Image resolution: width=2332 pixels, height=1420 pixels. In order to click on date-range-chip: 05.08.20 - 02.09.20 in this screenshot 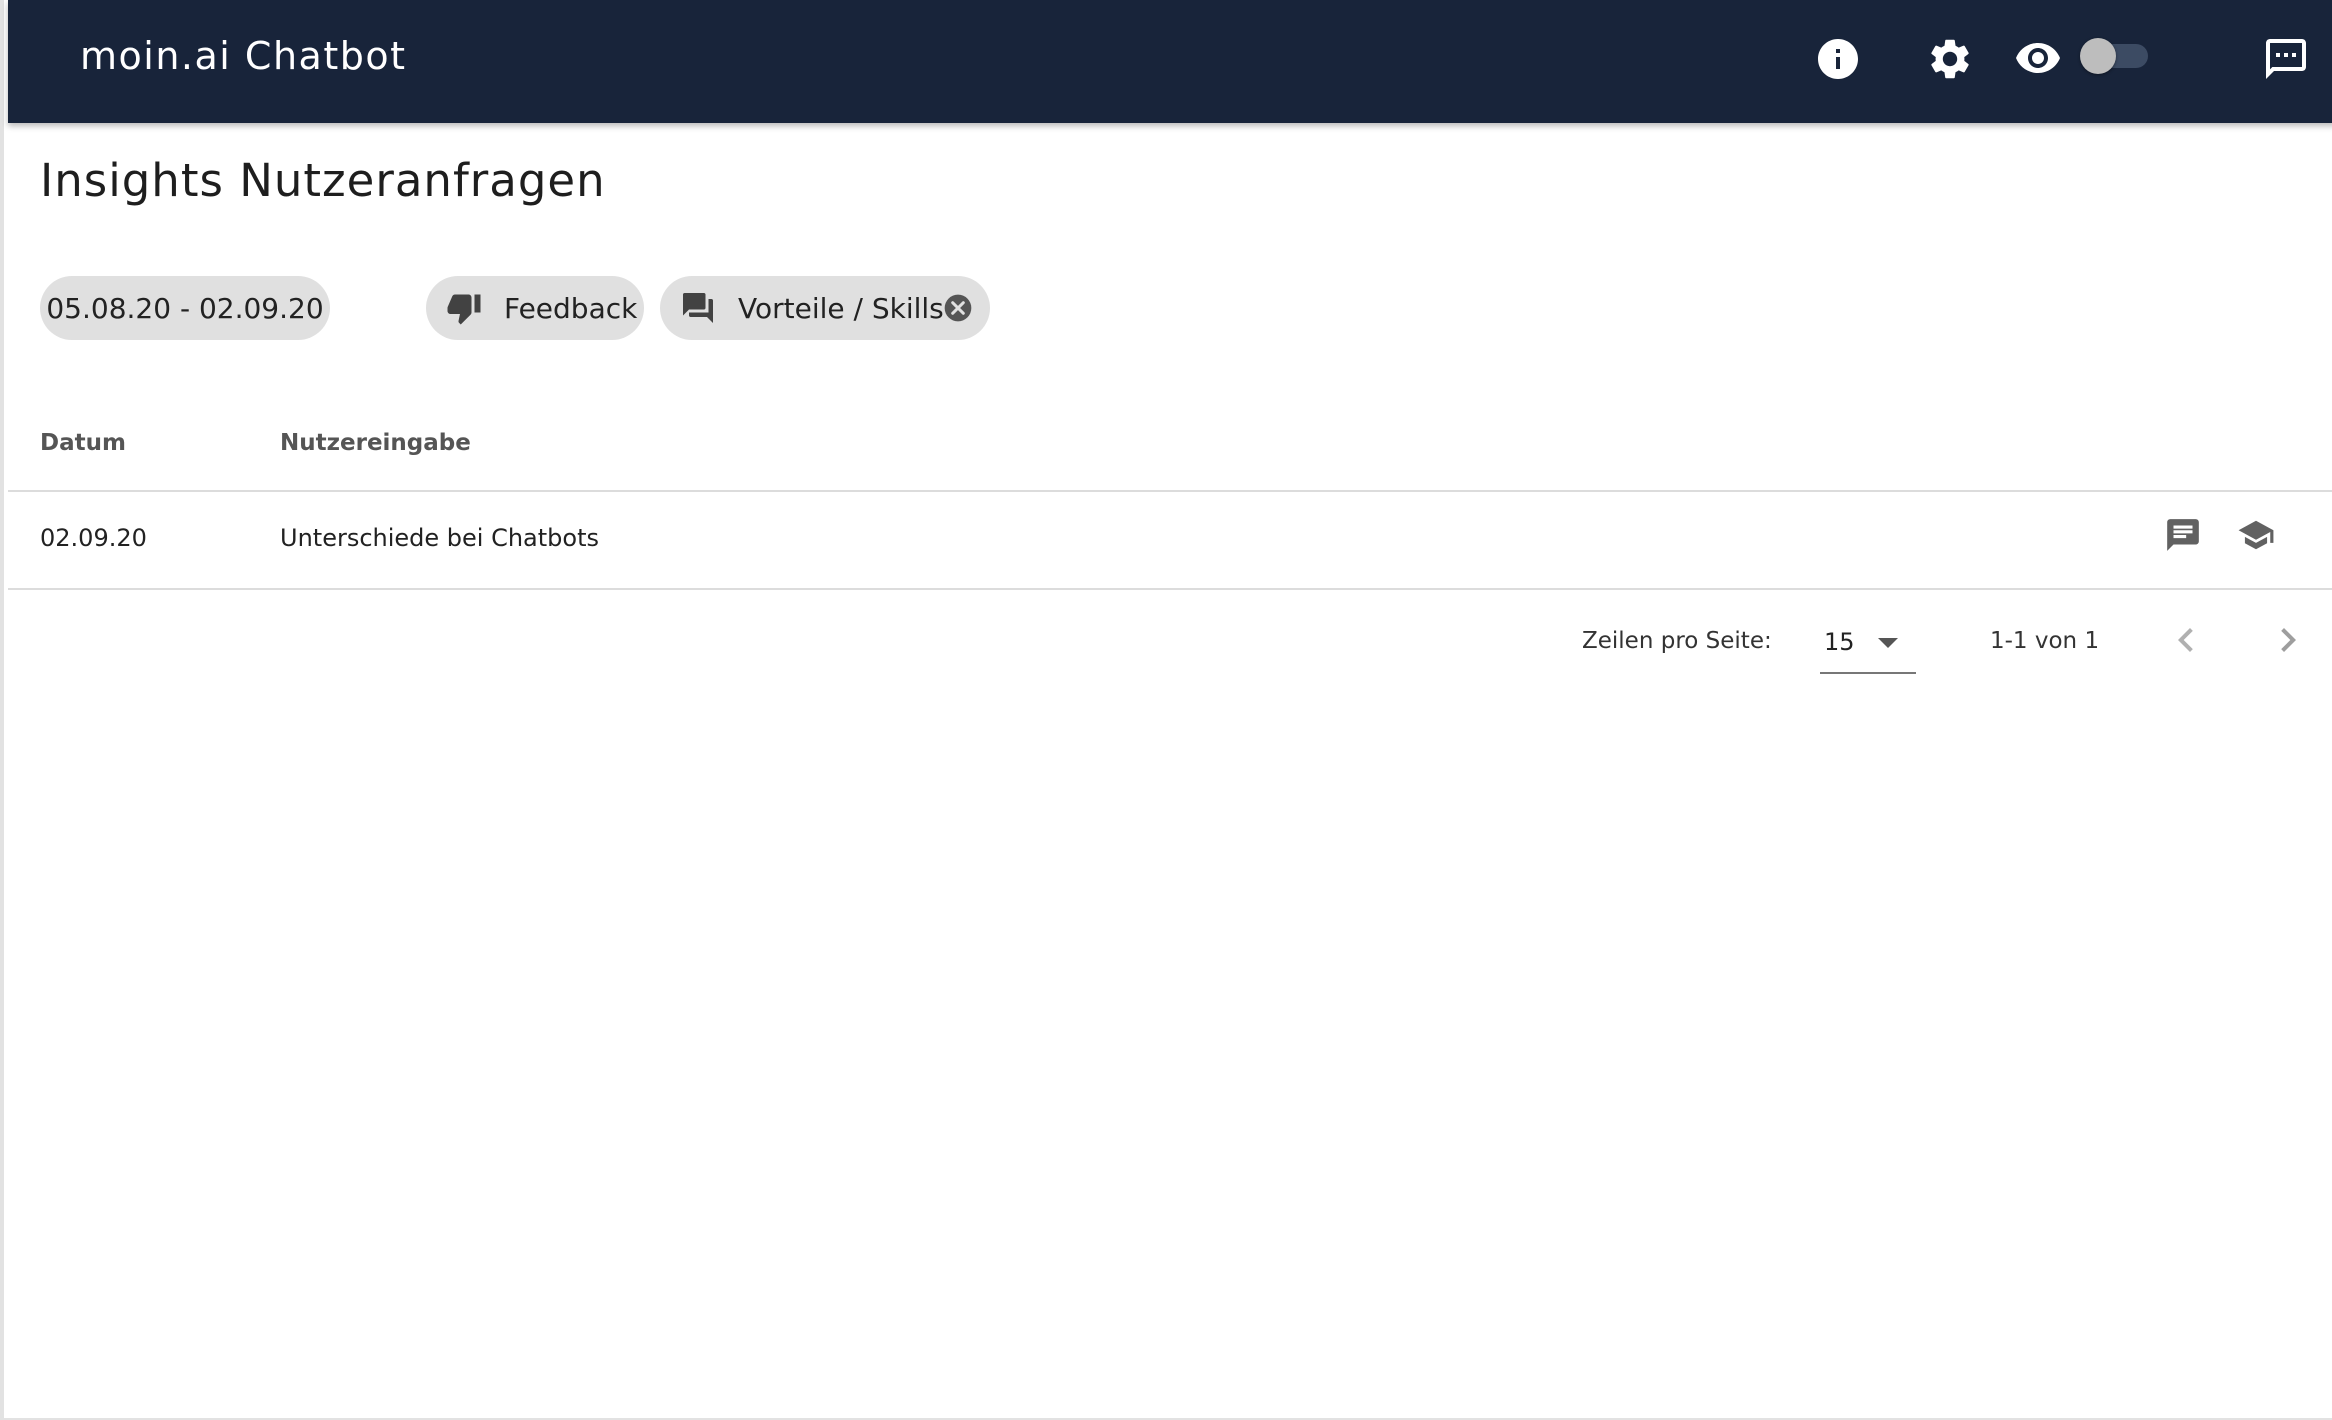, I will do `click(185, 308)`.